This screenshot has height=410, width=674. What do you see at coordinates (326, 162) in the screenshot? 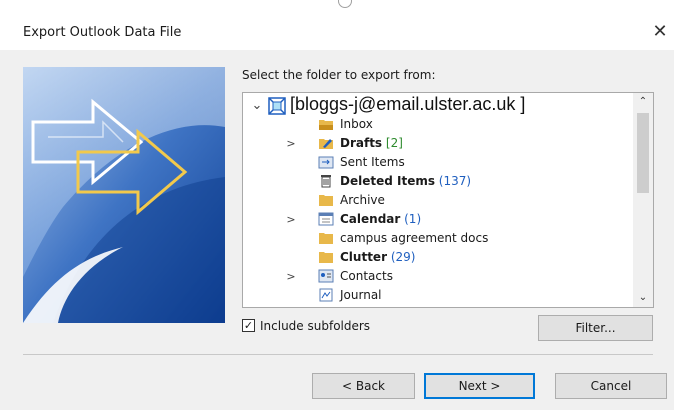
I see `sent-items-icon` at bounding box center [326, 162].